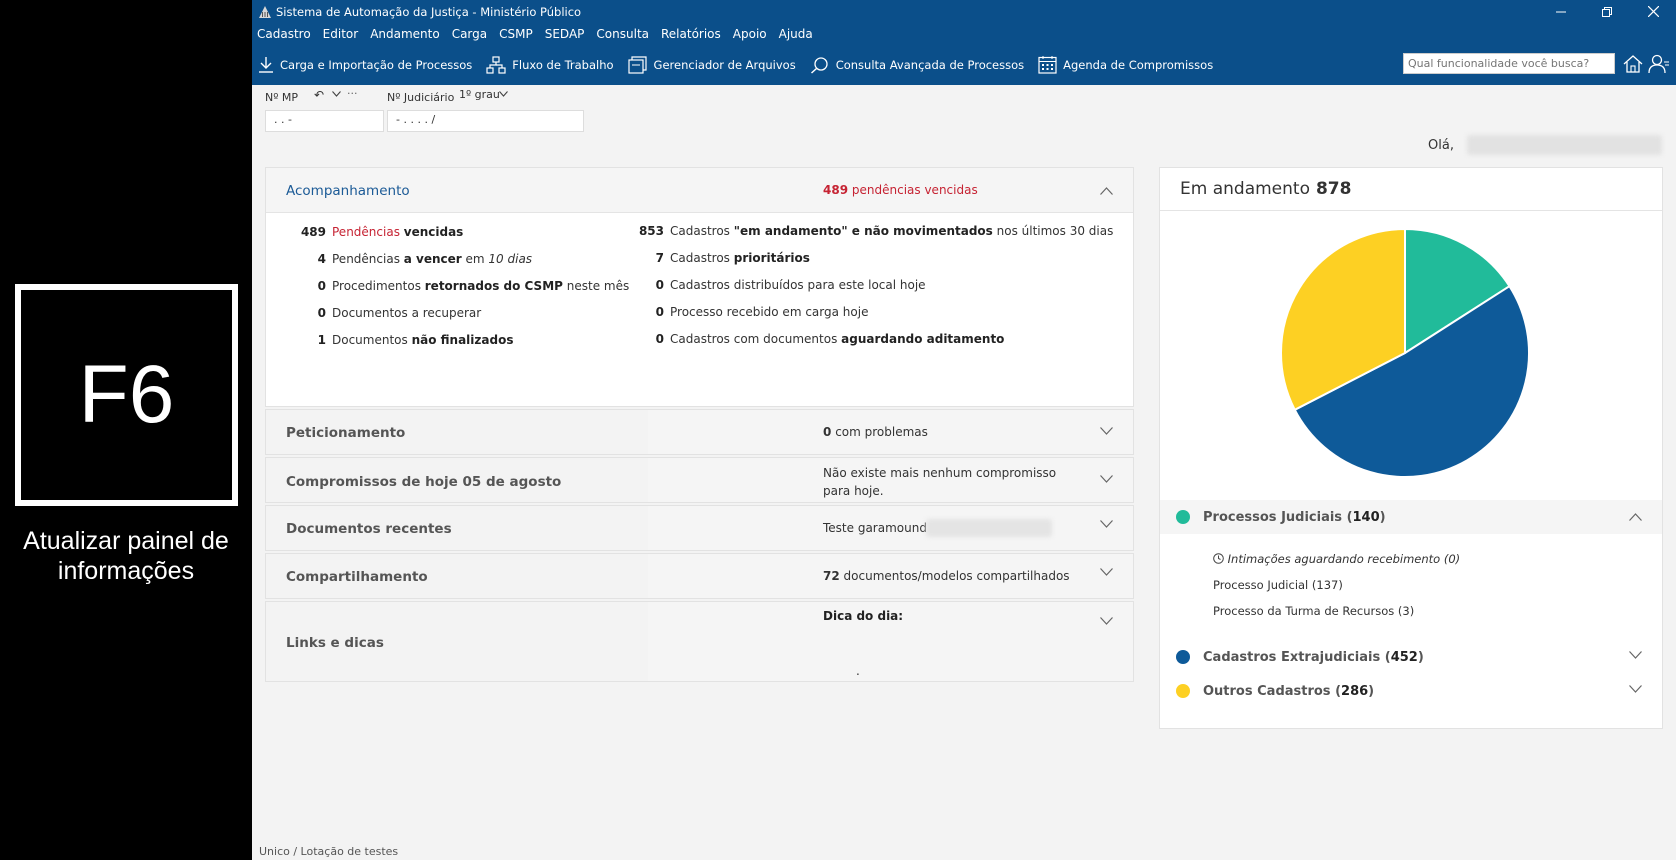 Image resolution: width=1676 pixels, height=860 pixels. What do you see at coordinates (1333, 189) in the screenshot?
I see `em-andamento-total: 878` at bounding box center [1333, 189].